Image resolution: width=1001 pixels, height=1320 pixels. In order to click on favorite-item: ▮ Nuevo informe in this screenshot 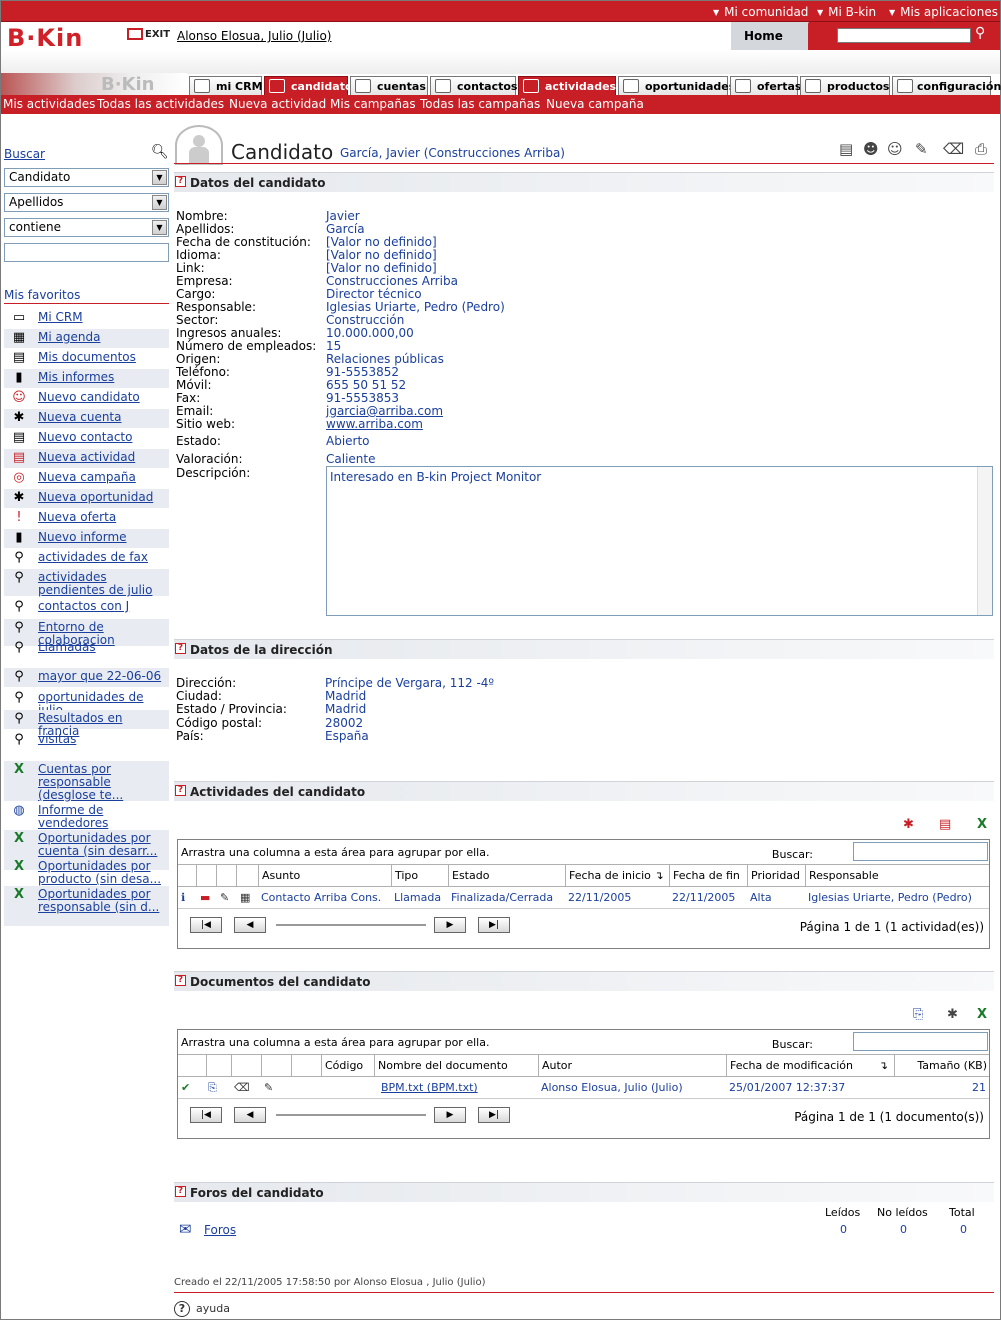, I will do `click(86, 538)`.